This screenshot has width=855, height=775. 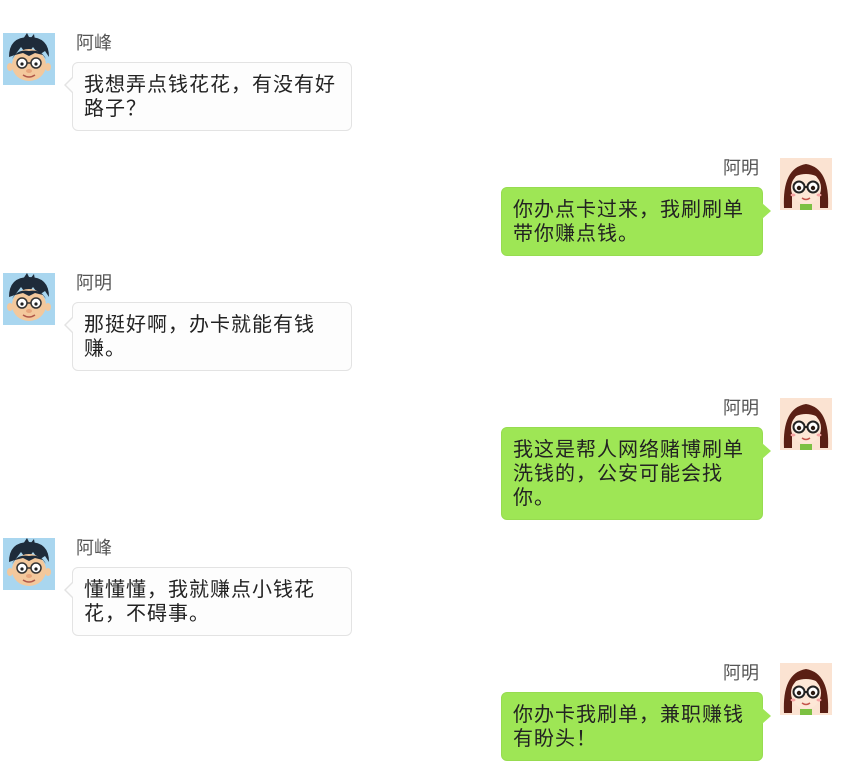 I want to click on message-bubble: 我这是帮人网络赌博刷单洗钱的，公安可能会找你。, so click(x=636, y=473).